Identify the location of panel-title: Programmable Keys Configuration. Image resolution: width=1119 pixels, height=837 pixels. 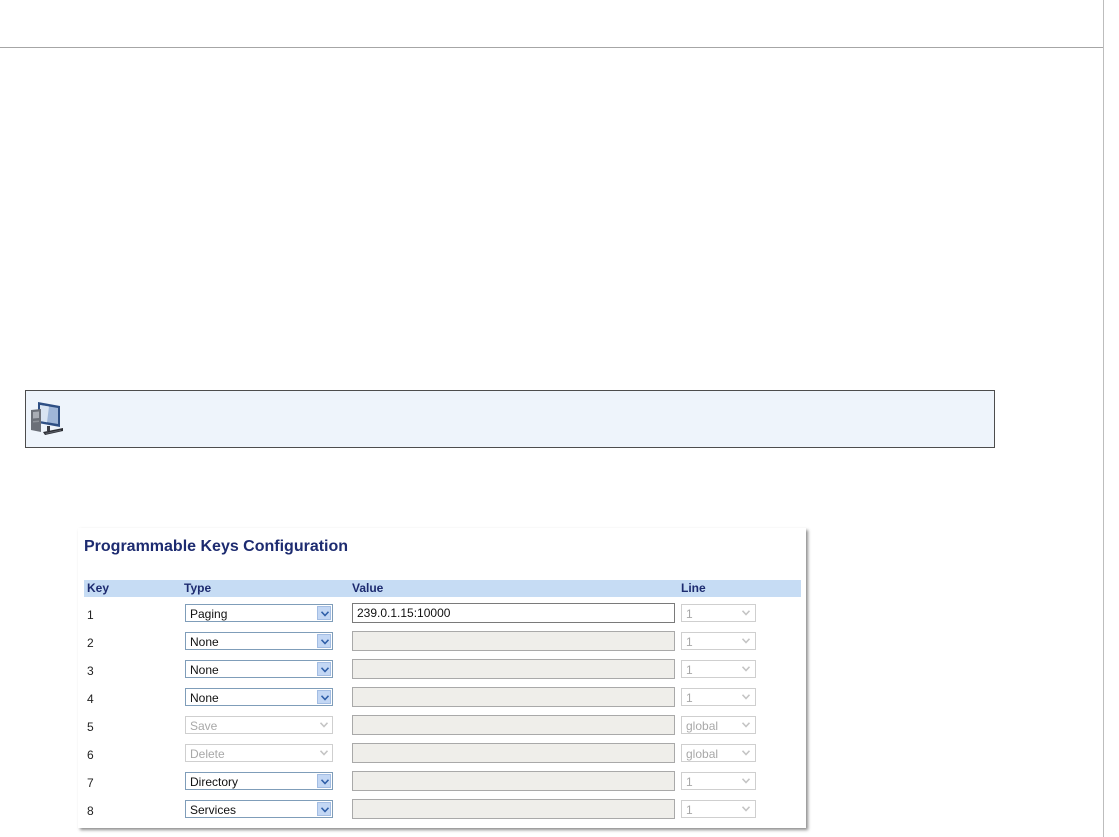
(216, 546).